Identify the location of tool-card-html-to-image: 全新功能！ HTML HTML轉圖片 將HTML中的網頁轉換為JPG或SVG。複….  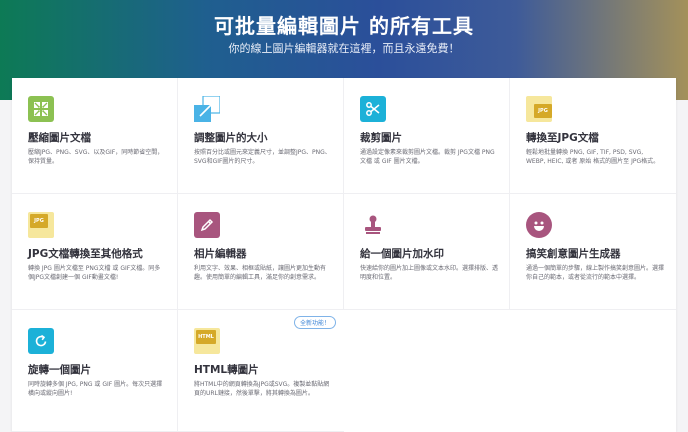
(261, 371).